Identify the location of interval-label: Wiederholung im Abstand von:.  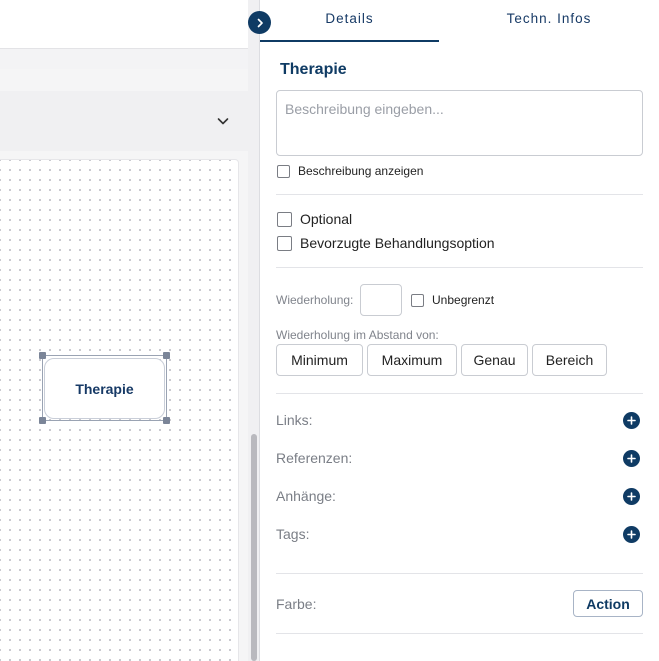
(357, 335).